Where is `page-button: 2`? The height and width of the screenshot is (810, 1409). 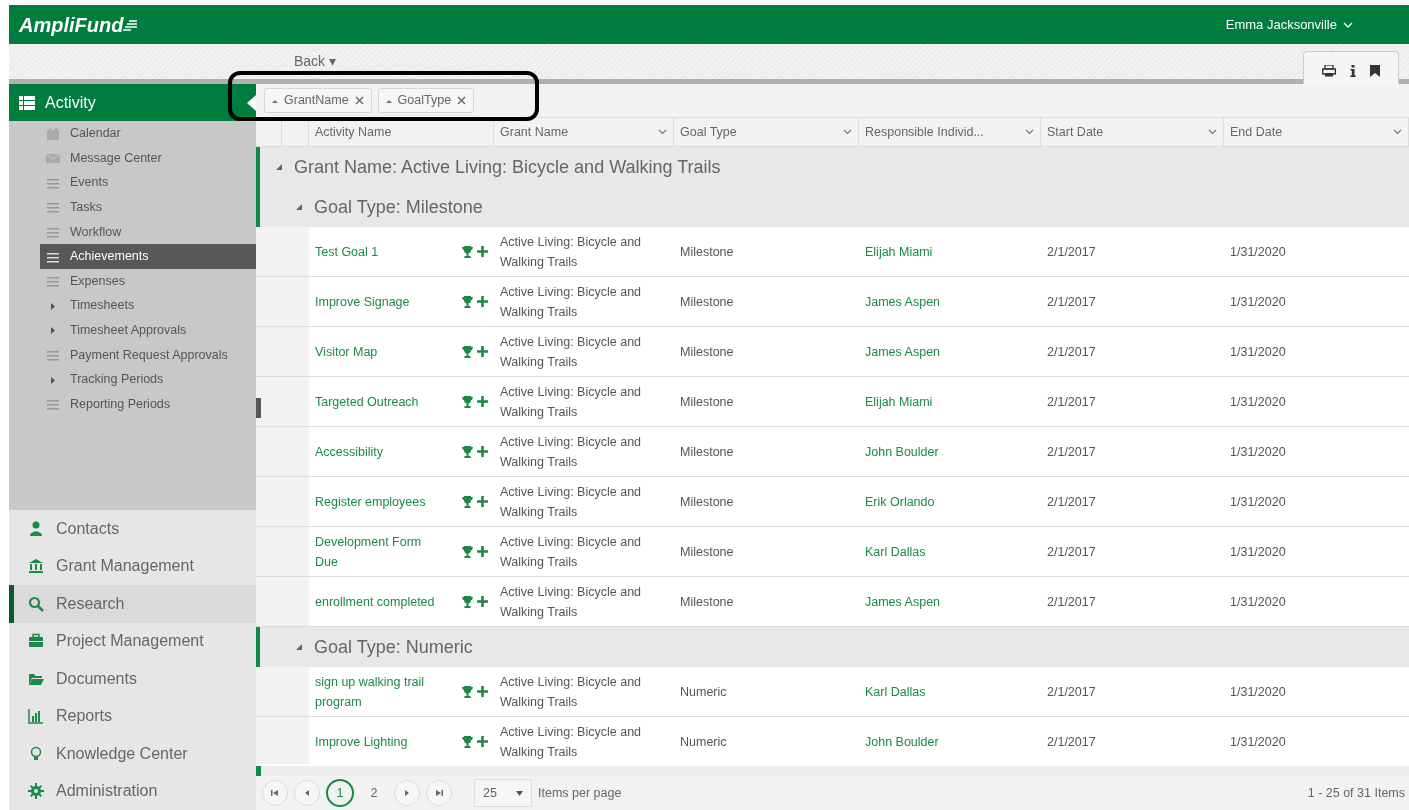 page-button: 2 is located at coordinates (374, 793).